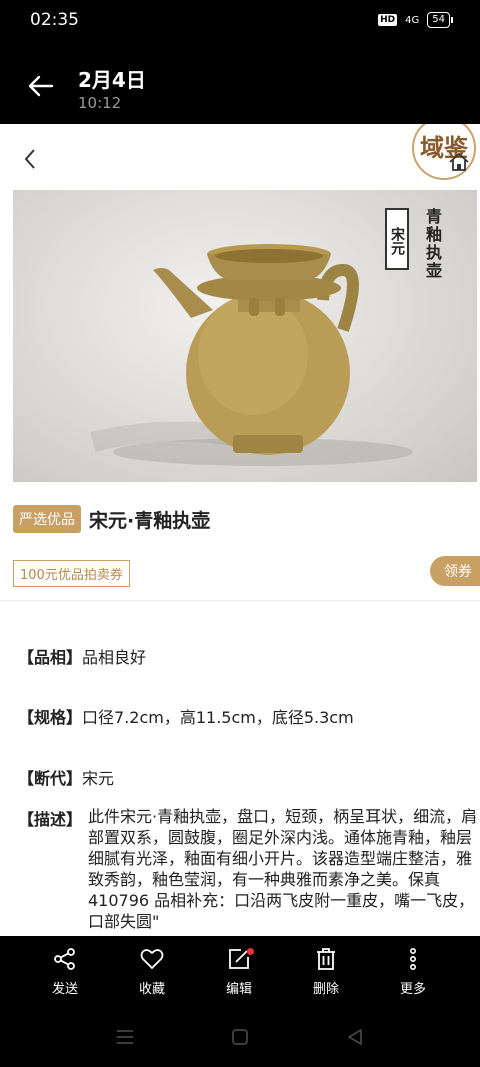 This screenshot has height=1067, width=480. I want to click on more-button: 更多, so click(413, 971).